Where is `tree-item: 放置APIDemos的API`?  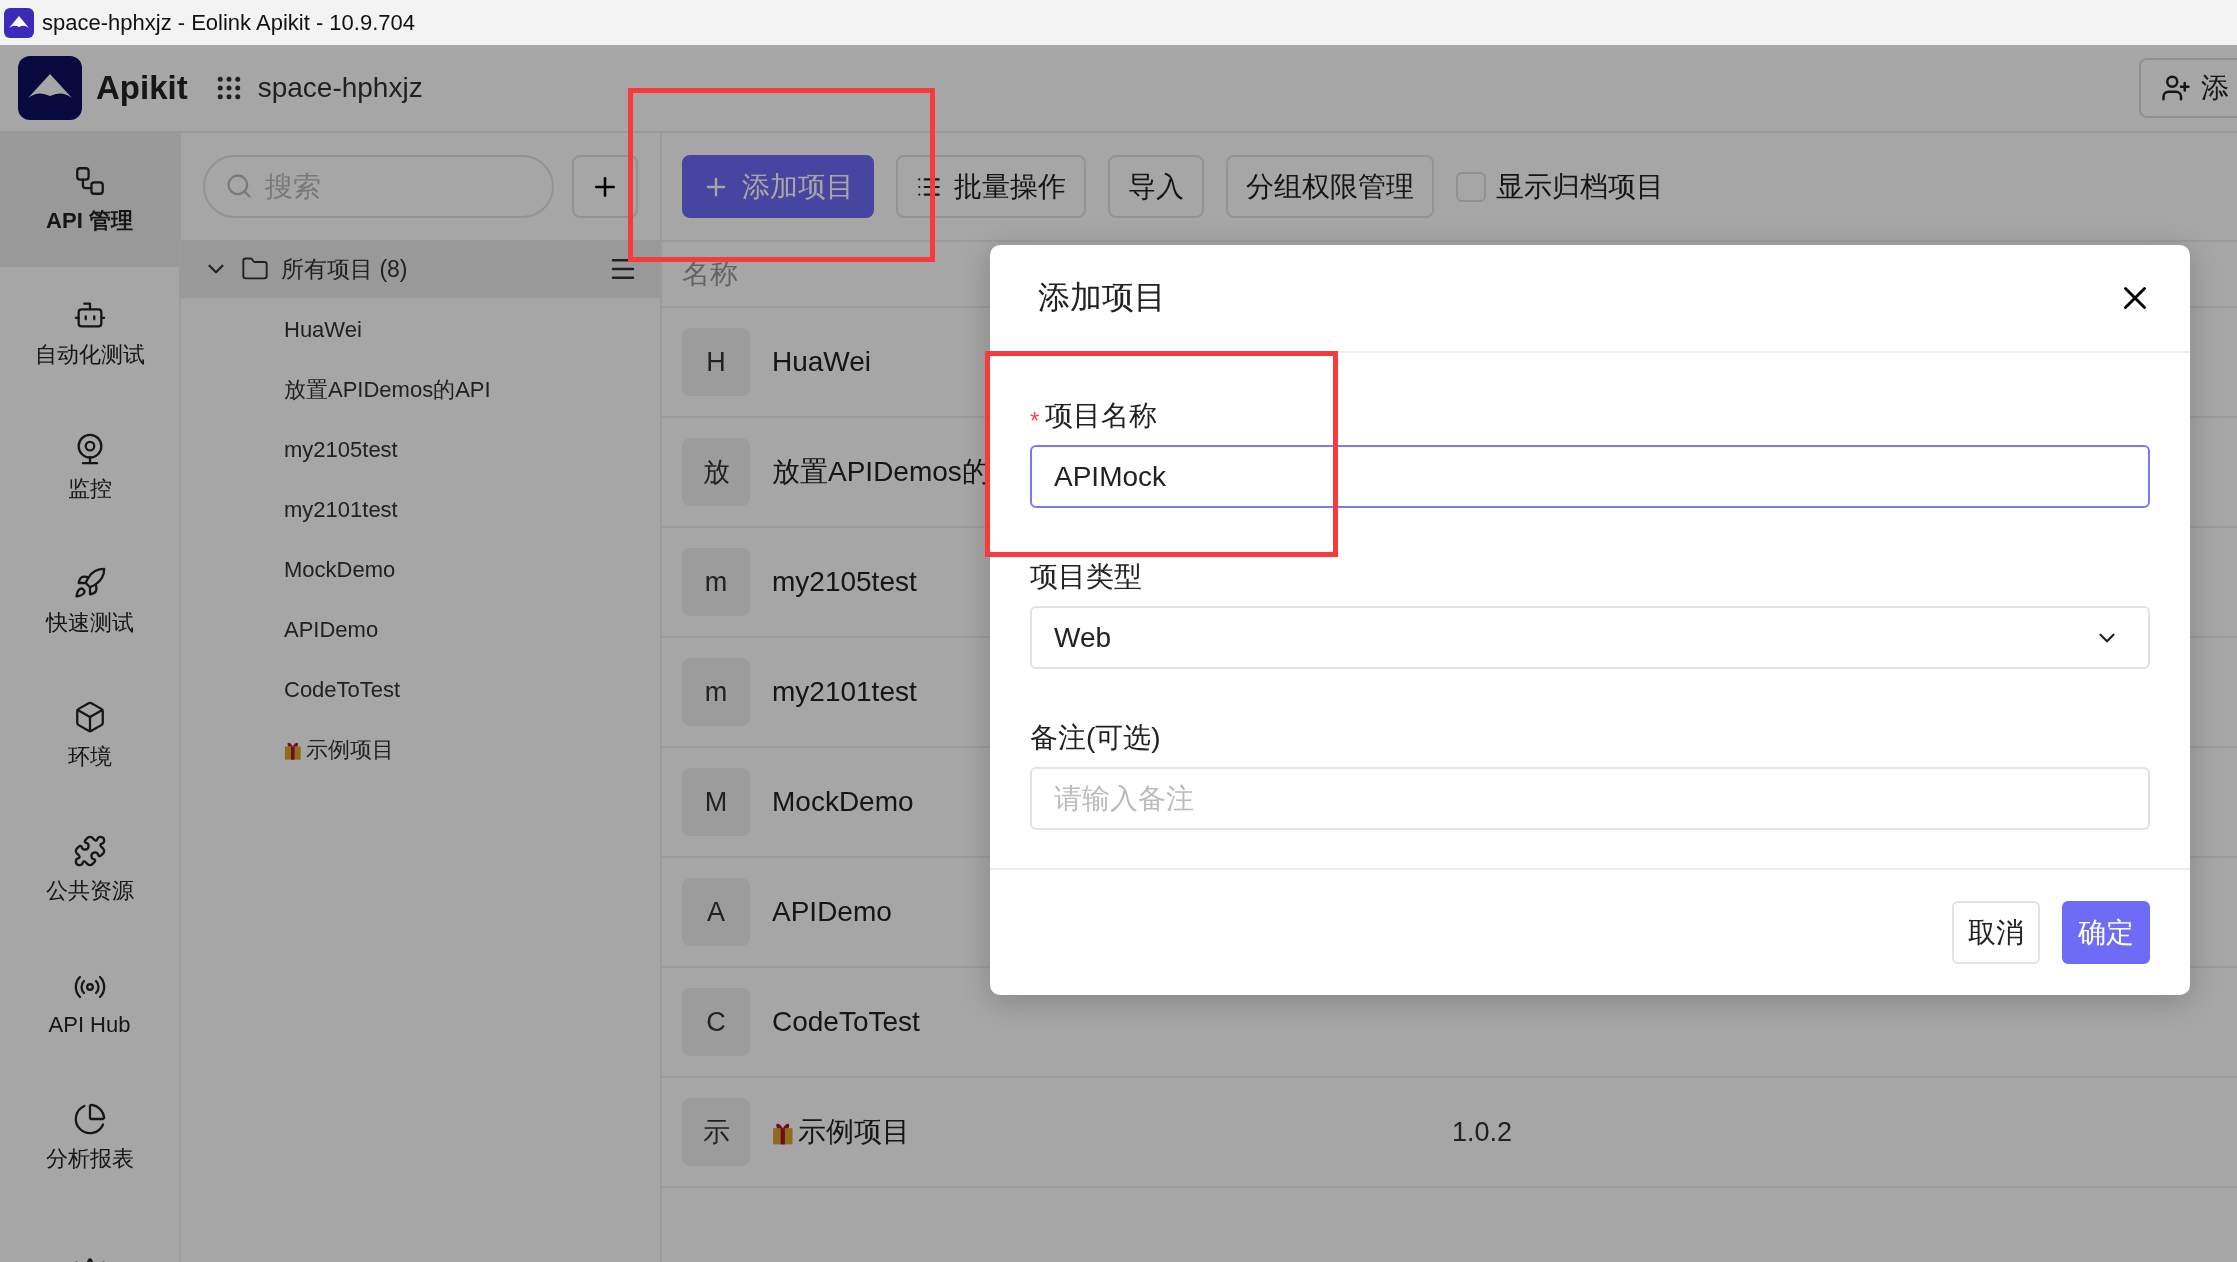
tree-item: 放置APIDemos的API is located at coordinates (420, 390).